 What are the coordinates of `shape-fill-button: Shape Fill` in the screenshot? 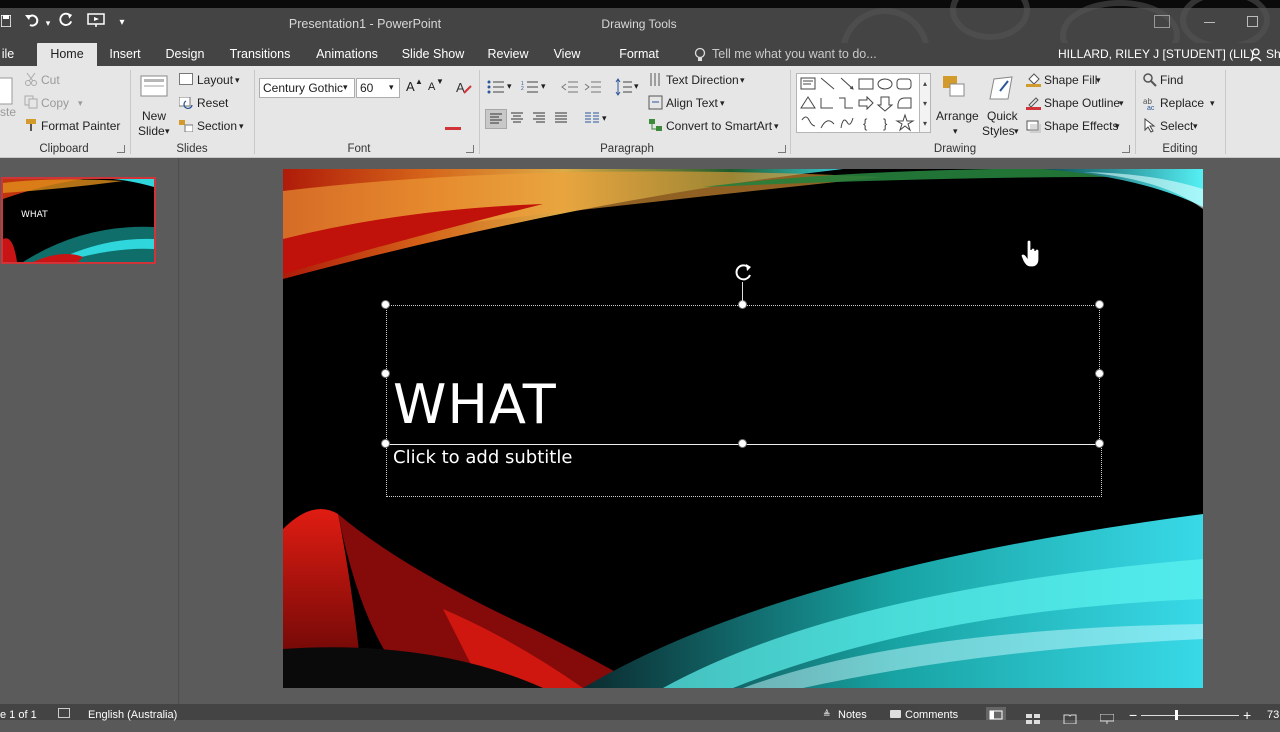 It's located at (1070, 80).